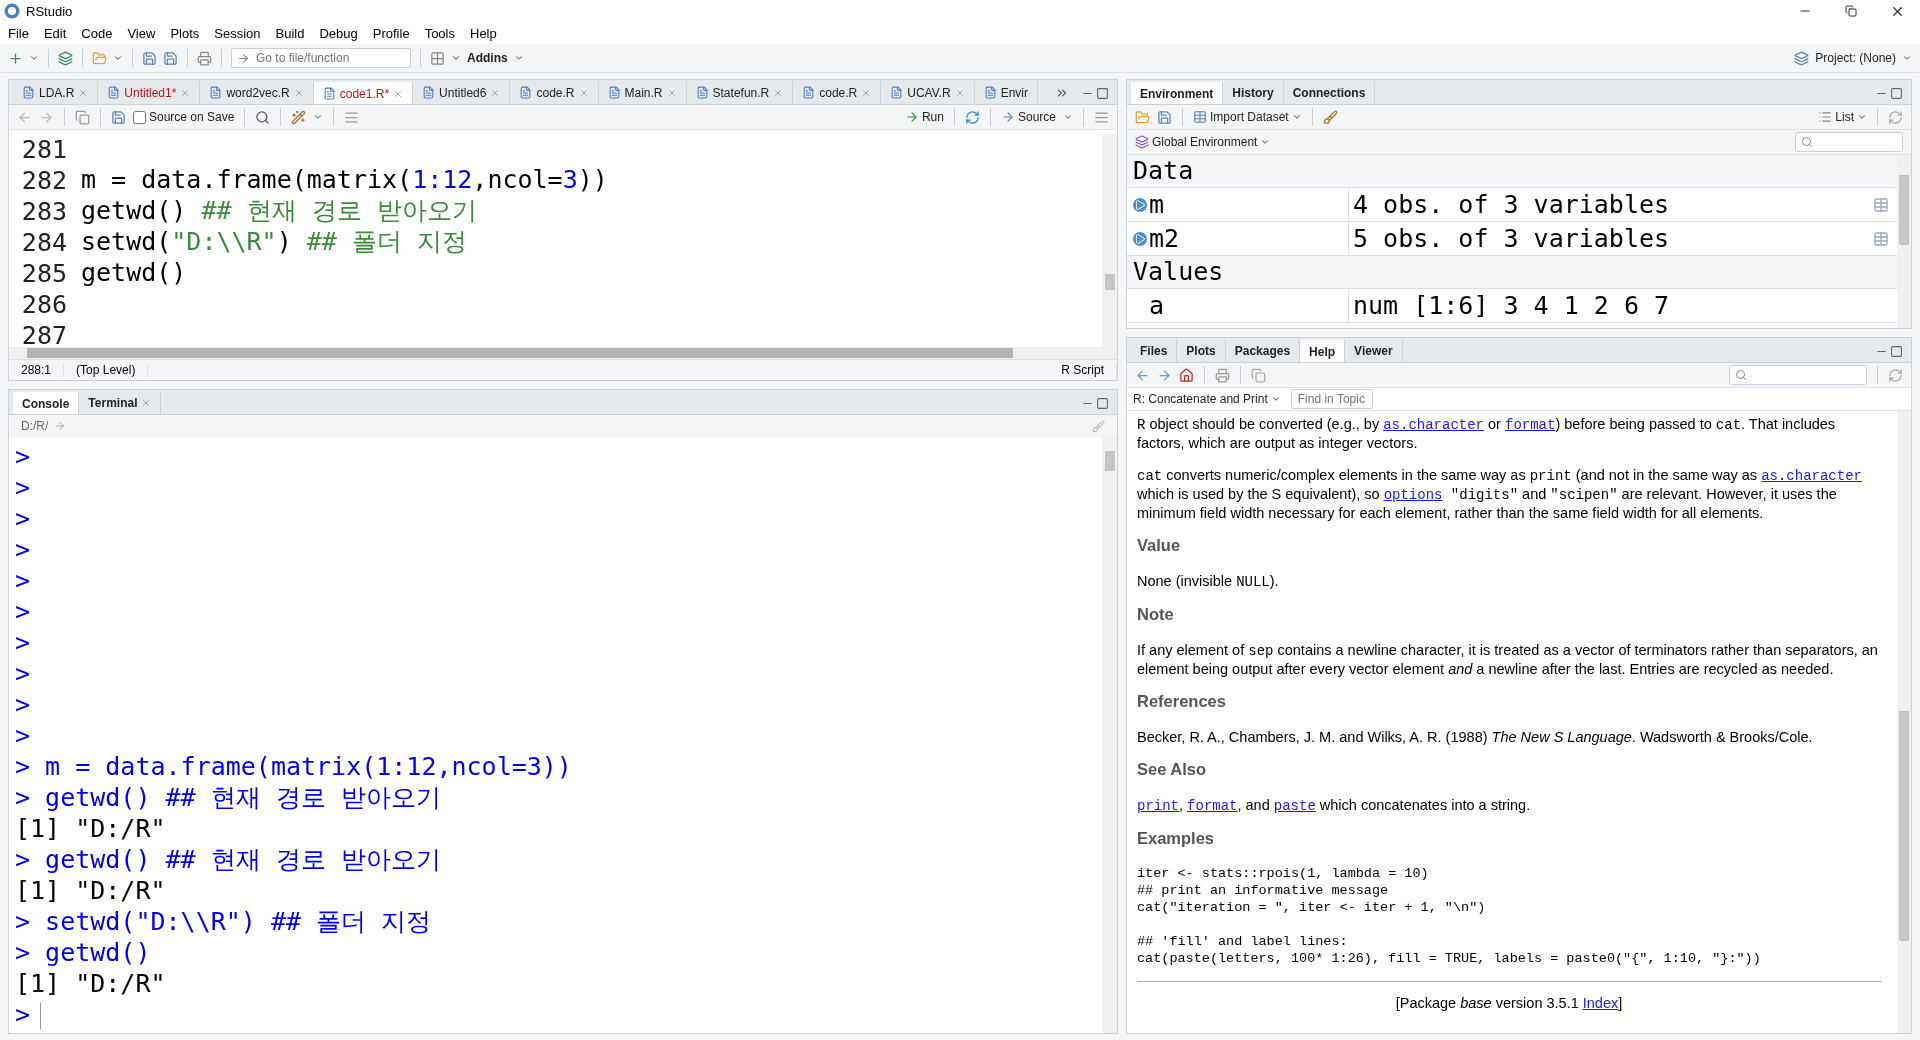 Image resolution: width=1920 pixels, height=1040 pixels. What do you see at coordinates (1158, 806) in the screenshot?
I see `help-link: print` at bounding box center [1158, 806].